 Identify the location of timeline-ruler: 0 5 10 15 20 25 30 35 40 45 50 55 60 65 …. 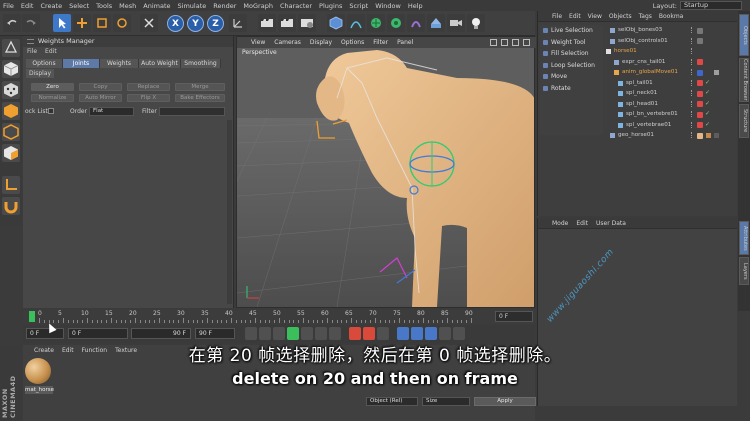
(279, 317).